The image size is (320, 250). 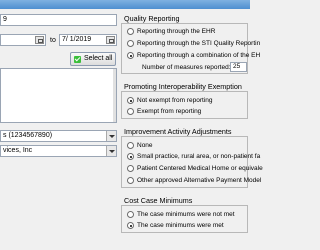 What do you see at coordinates (28, 135) in the screenshot?
I see `provider-dropdown-value: s (1234567890)` at bounding box center [28, 135].